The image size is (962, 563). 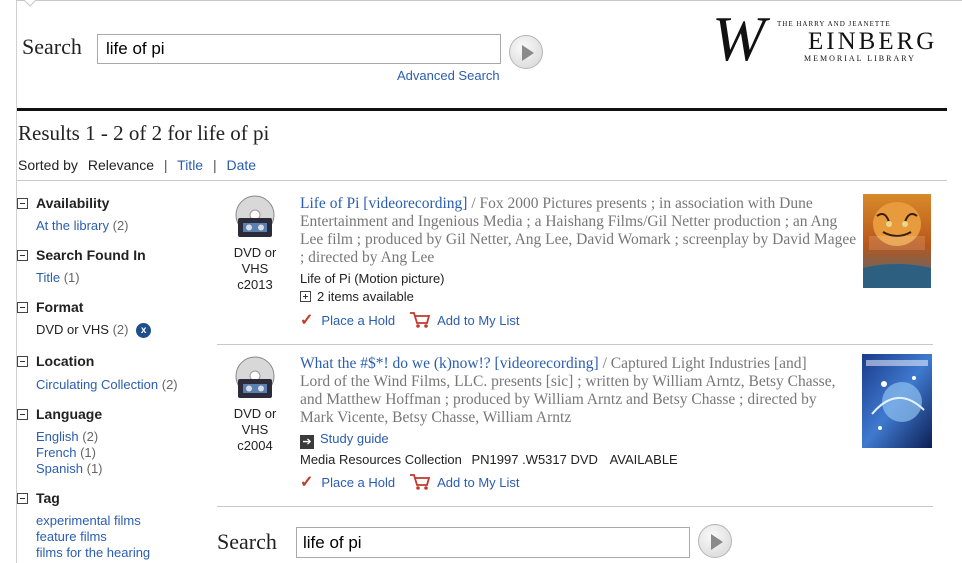 I want to click on facet-location-toggle: Location, so click(x=55, y=361).